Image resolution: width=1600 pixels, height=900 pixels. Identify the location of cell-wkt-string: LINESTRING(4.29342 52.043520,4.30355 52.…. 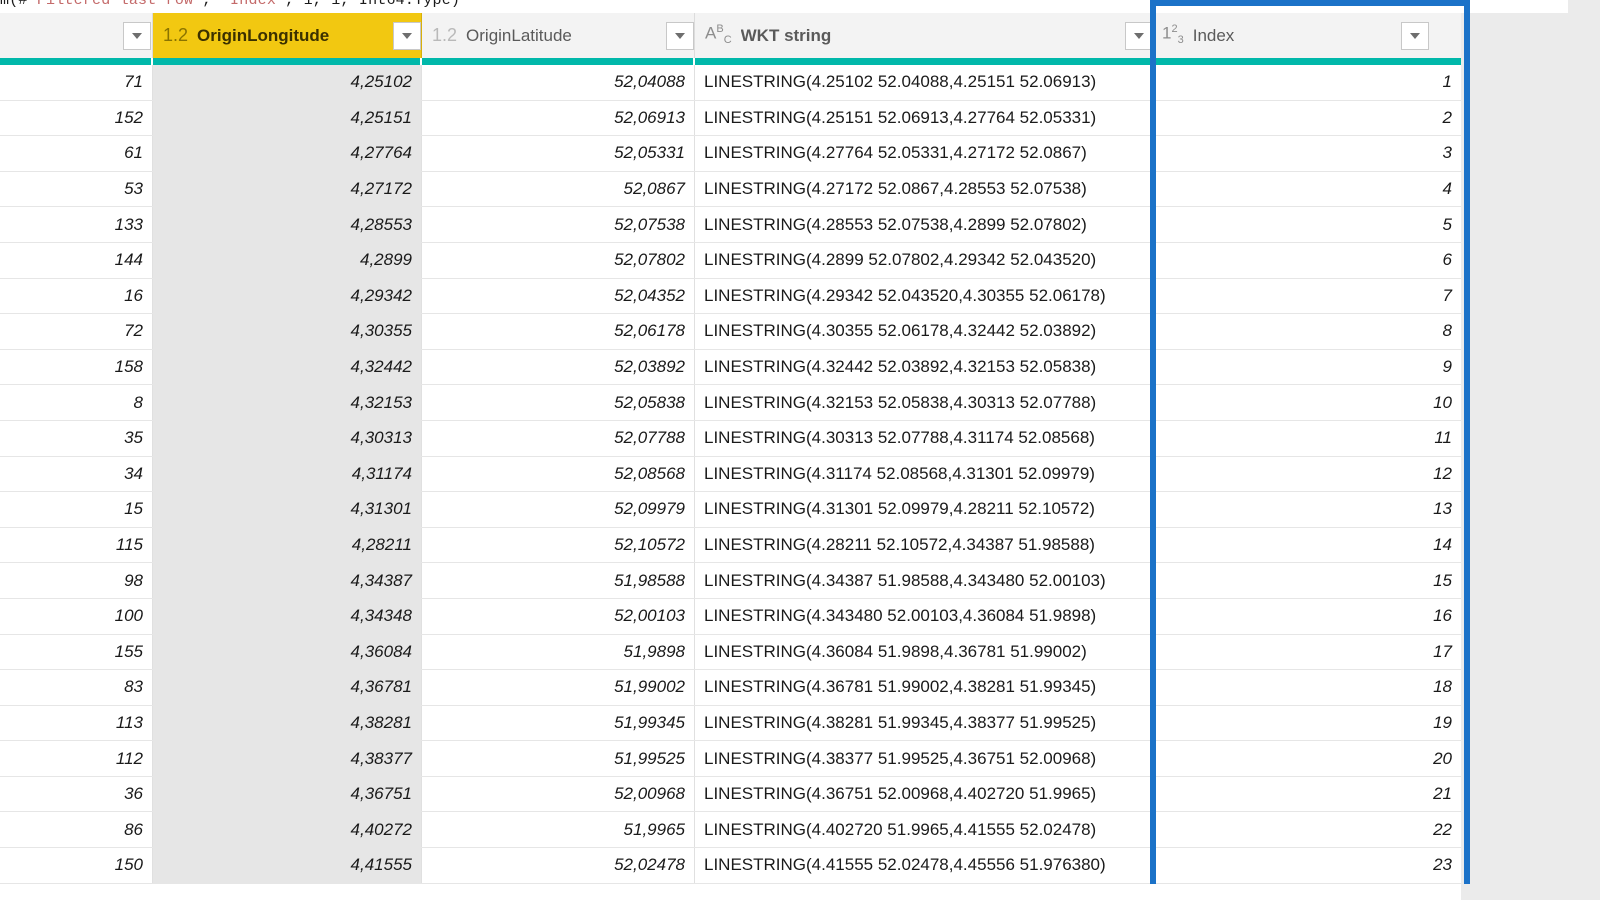
(923, 296).